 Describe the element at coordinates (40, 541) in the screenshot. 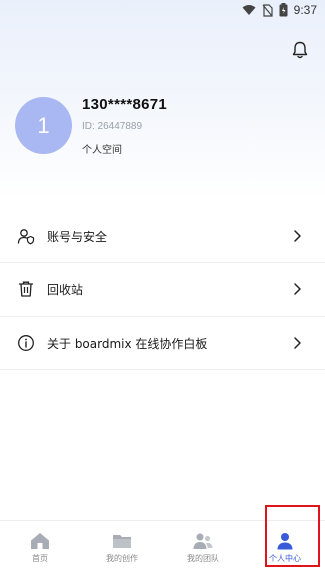

I see `home-icon` at that location.